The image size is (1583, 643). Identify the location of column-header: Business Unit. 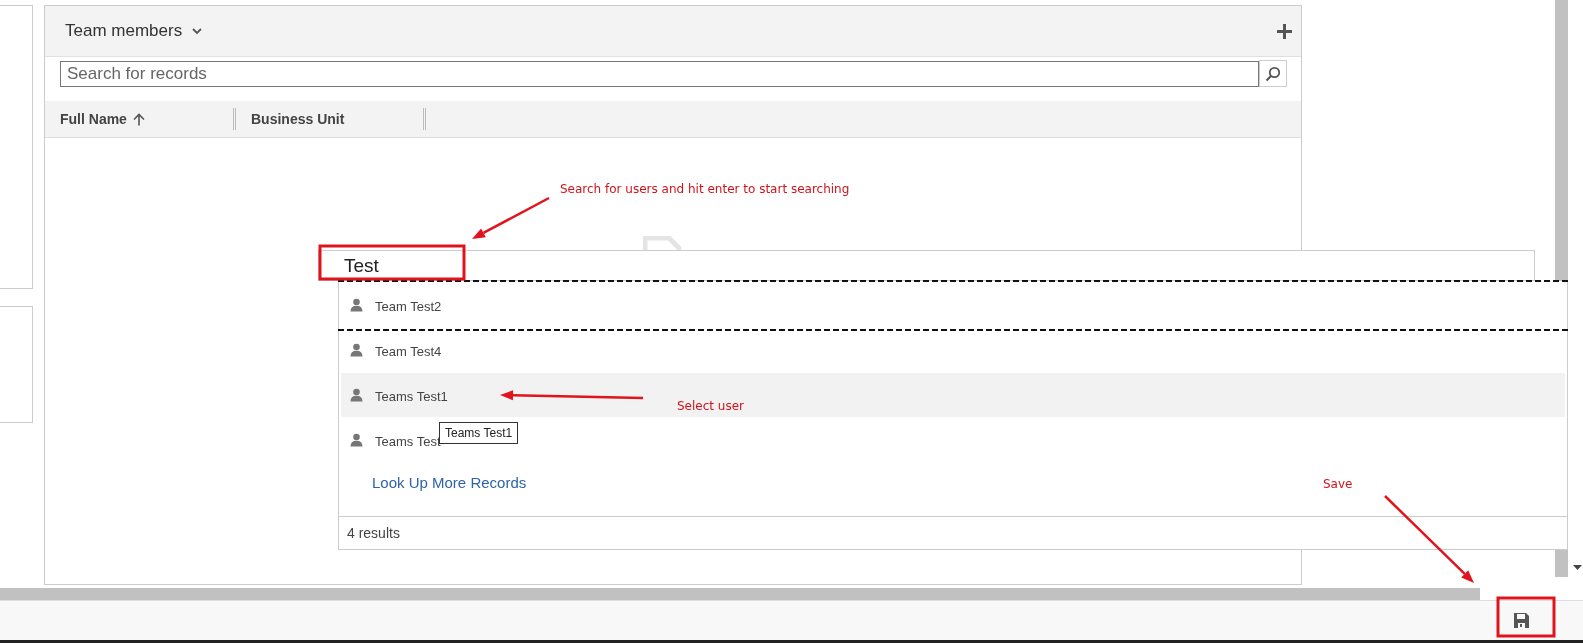
(328, 119).